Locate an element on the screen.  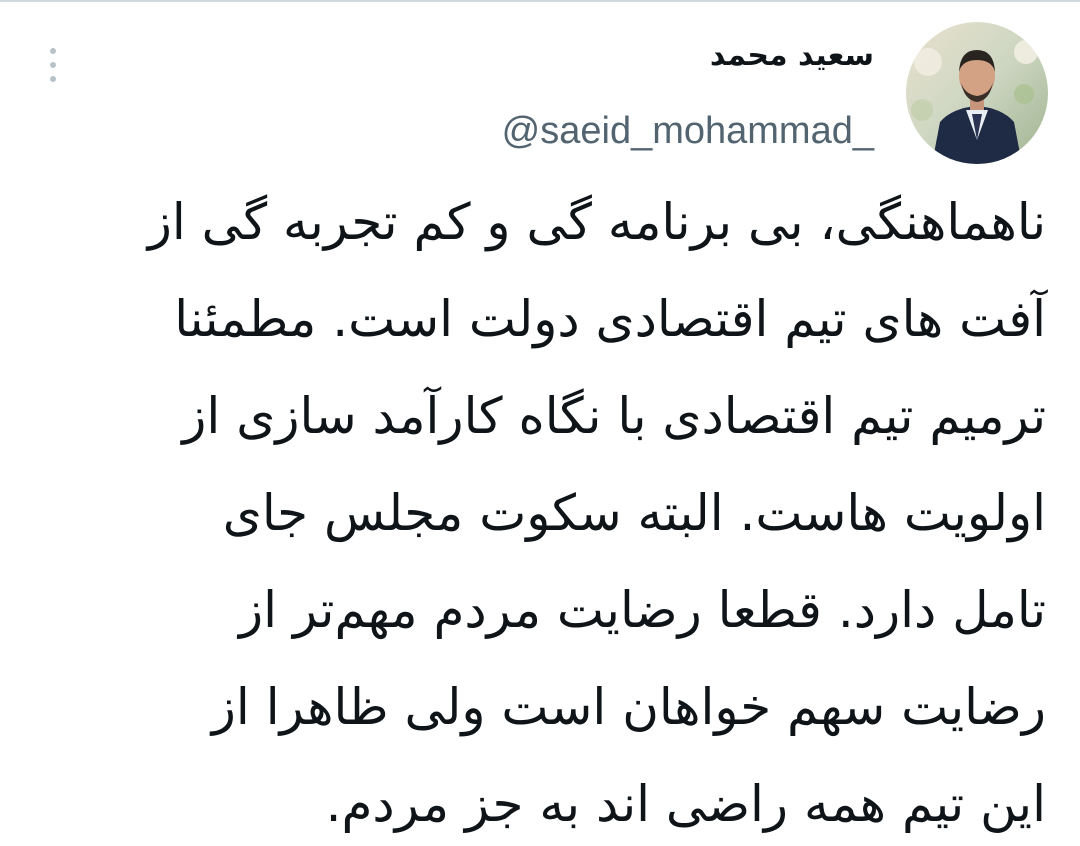
avatar is located at coordinates (977, 93).